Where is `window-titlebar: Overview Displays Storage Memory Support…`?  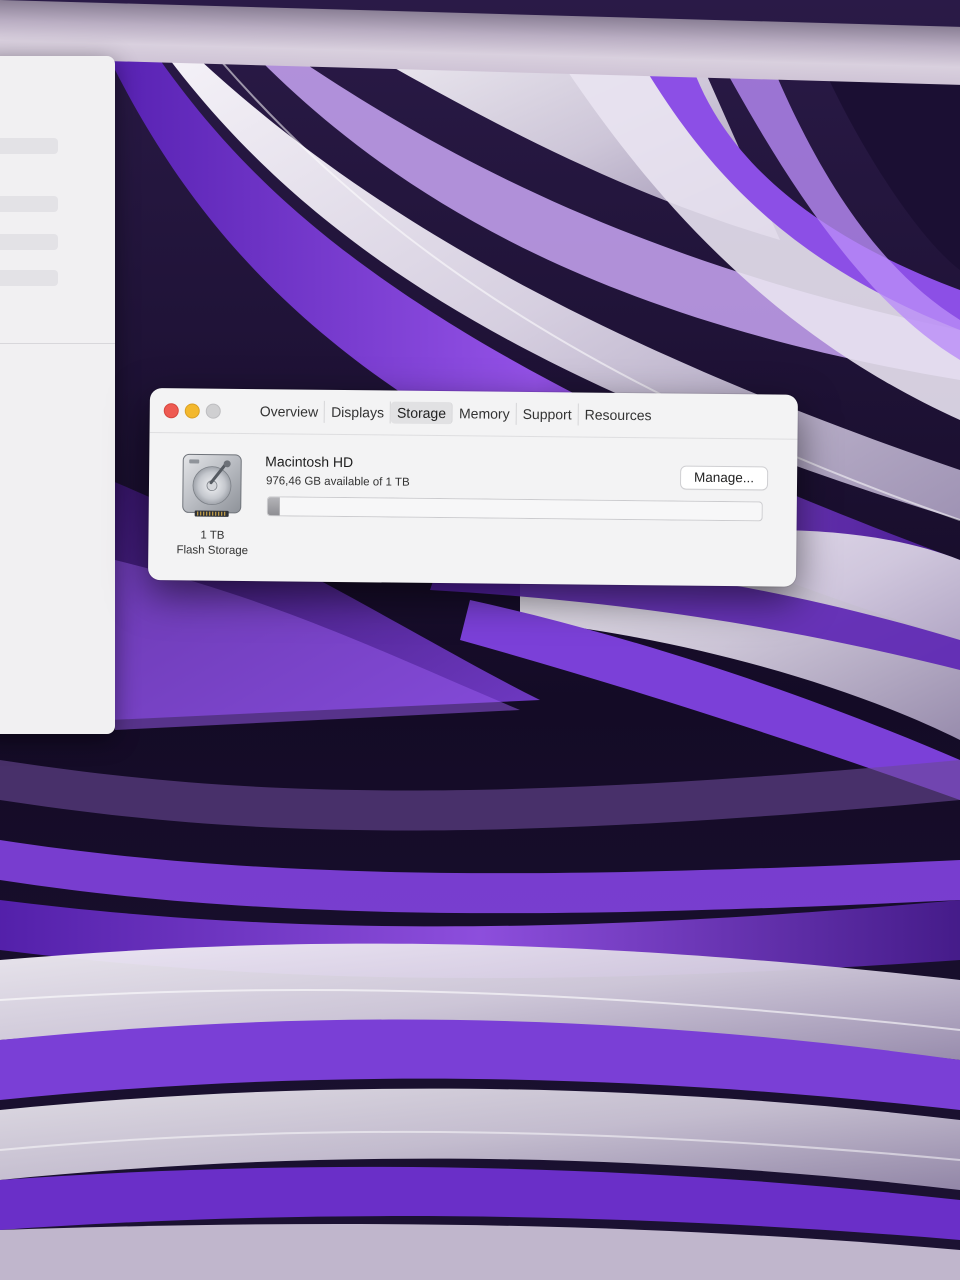
window-titlebar: Overview Displays Storage Memory Support… is located at coordinates (473, 414).